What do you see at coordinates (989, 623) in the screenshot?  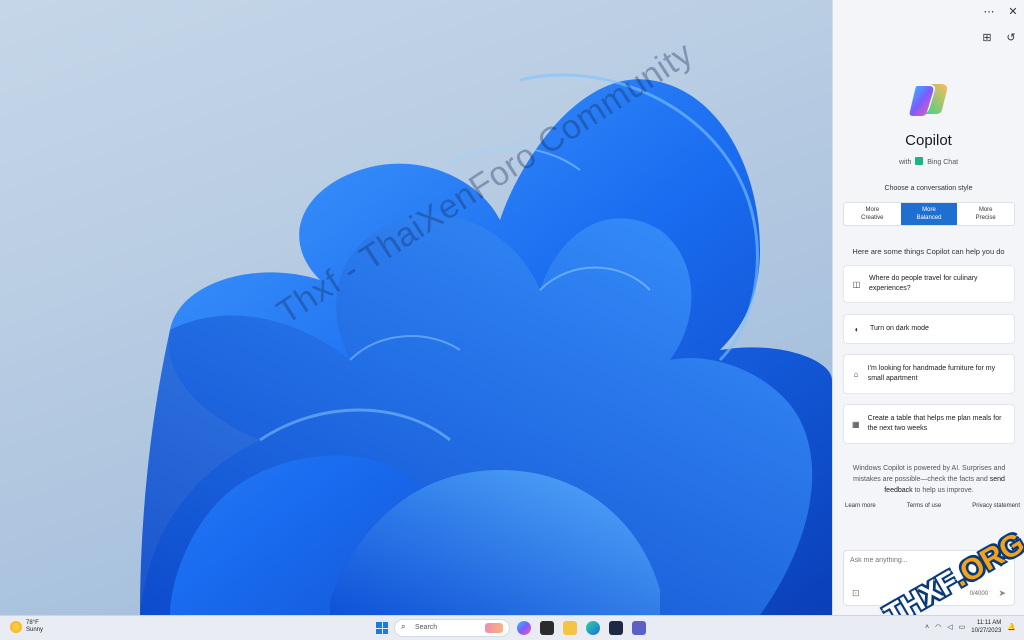 I see `clock-time: 11:11 AM` at bounding box center [989, 623].